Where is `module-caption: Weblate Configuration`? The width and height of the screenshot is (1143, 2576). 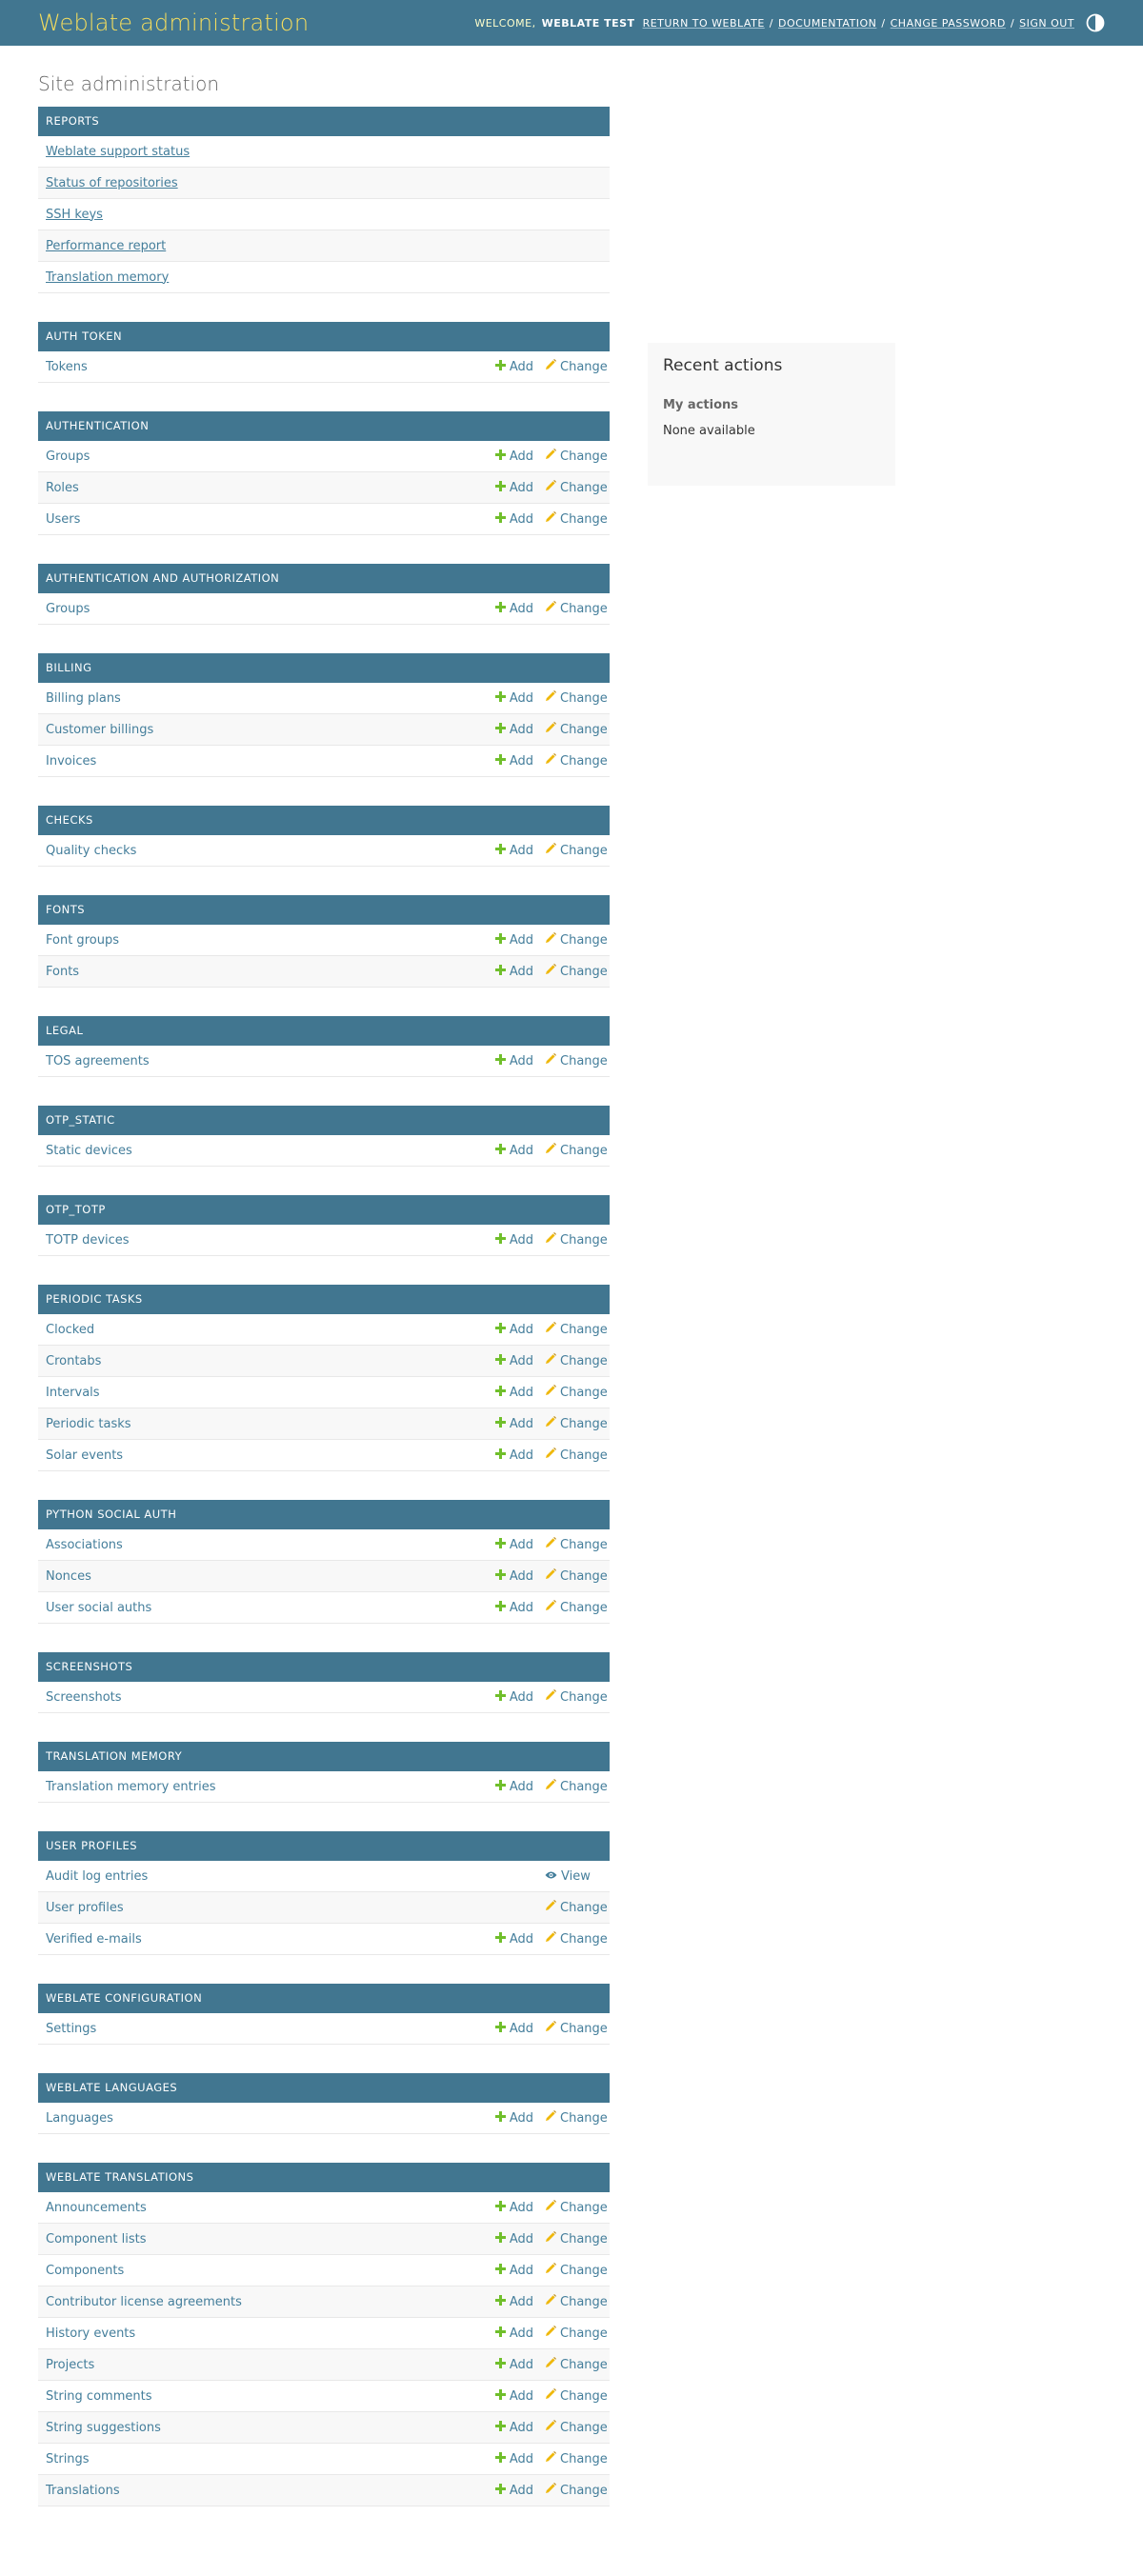 module-caption: Weblate Configuration is located at coordinates (324, 1998).